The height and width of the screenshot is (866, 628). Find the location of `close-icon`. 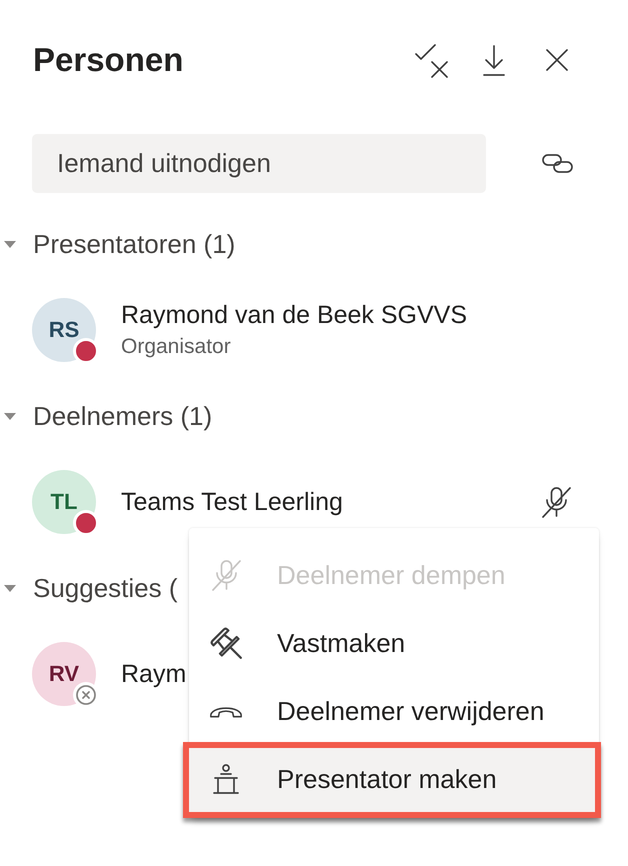

close-icon is located at coordinates (557, 60).